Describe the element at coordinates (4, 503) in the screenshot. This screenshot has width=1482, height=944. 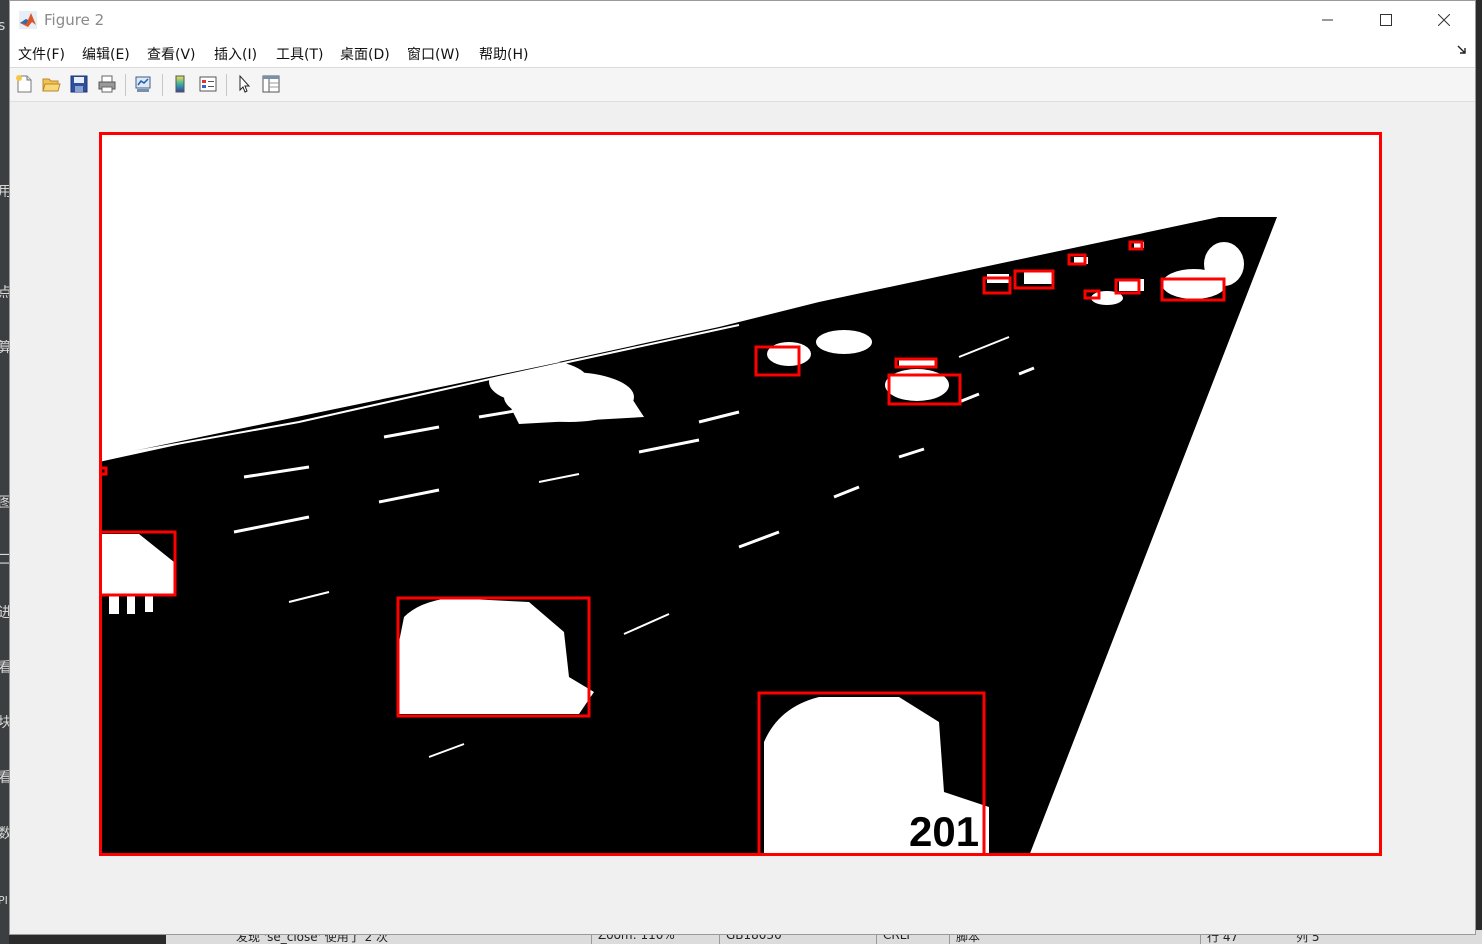
I see `background-glyph: 图` at that location.